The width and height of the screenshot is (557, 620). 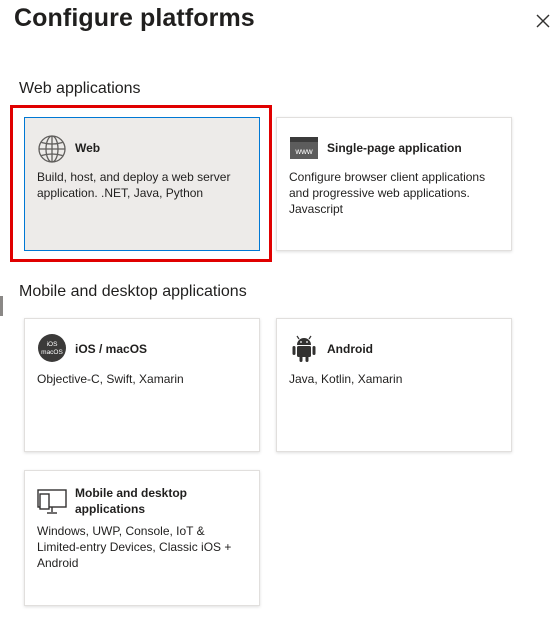 What do you see at coordinates (304, 348) in the screenshot?
I see `android-icon` at bounding box center [304, 348].